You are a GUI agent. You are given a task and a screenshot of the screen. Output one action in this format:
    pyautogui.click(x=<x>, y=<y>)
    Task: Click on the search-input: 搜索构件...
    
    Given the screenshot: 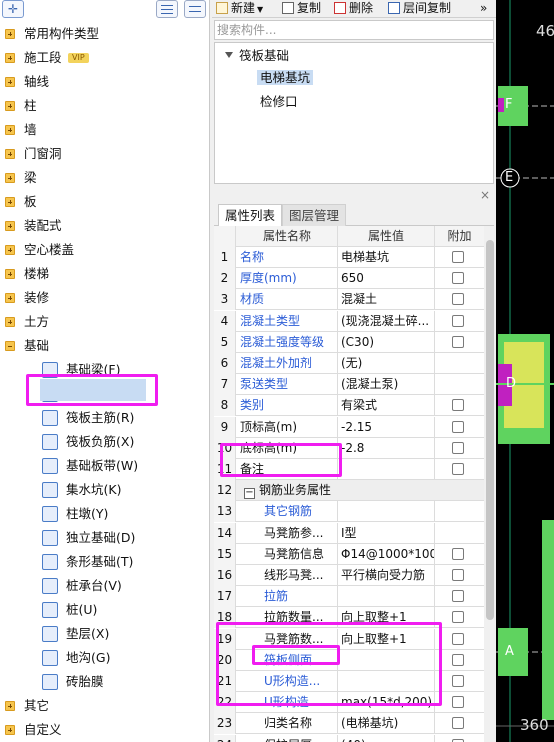 What is the action you would take?
    pyautogui.click(x=354, y=30)
    